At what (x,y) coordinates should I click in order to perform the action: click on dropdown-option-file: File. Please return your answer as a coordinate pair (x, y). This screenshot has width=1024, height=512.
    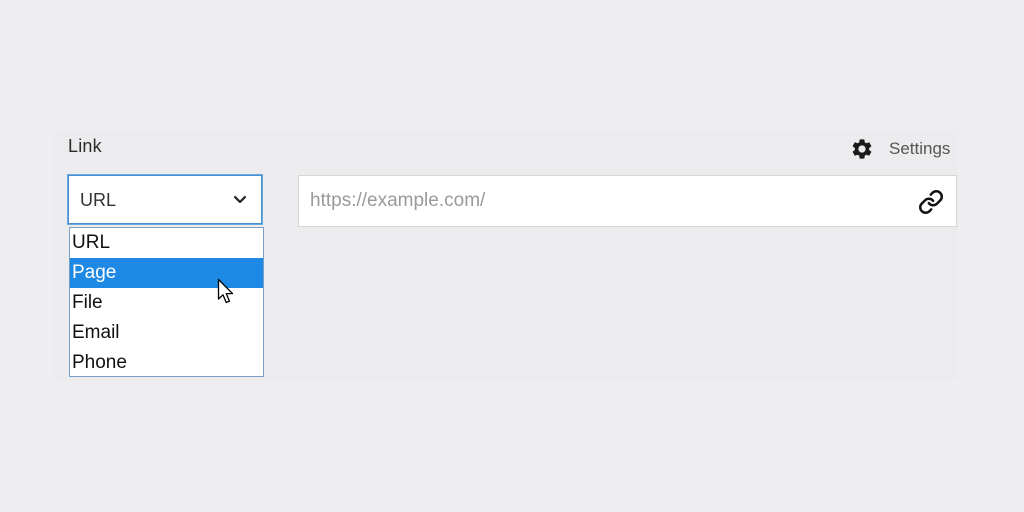
    Looking at the image, I should click on (166, 303).